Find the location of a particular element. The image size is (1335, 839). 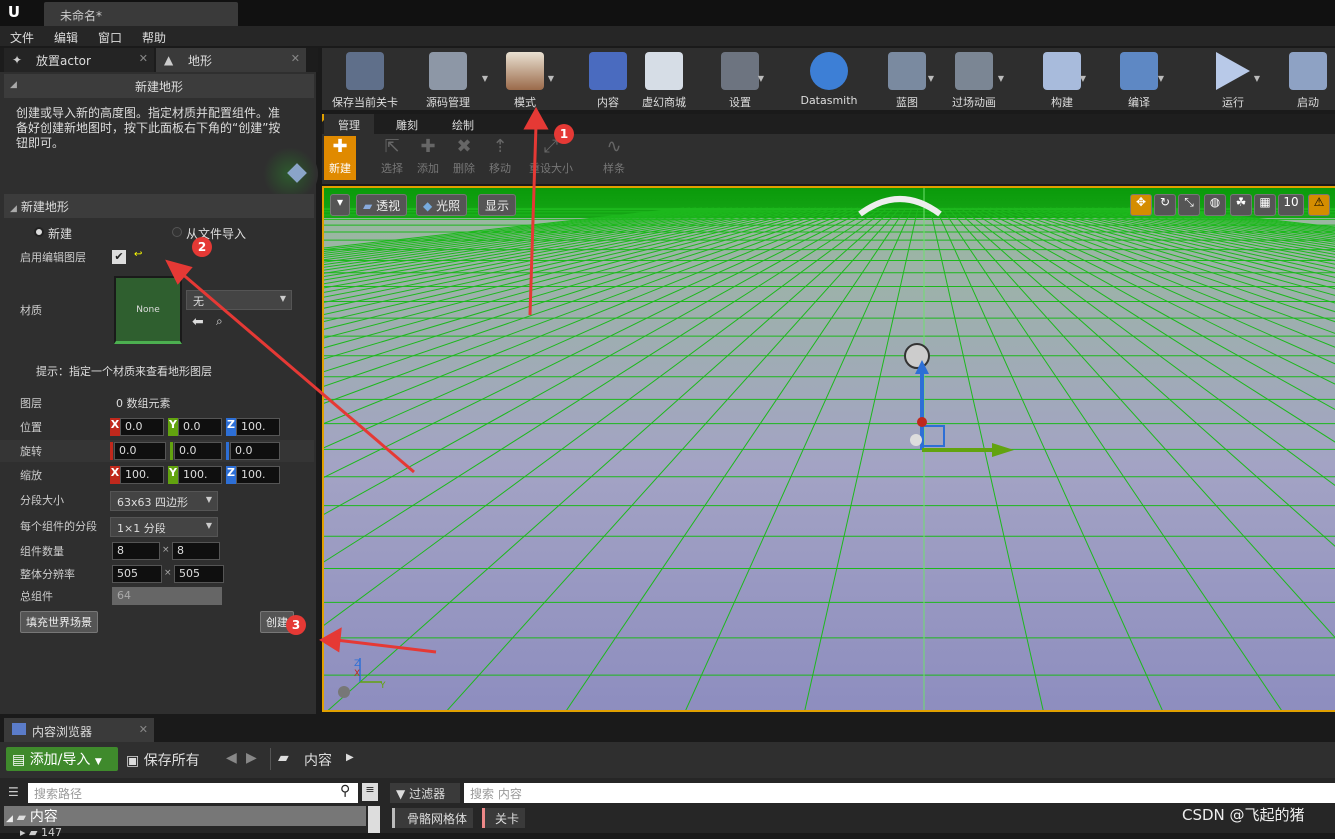

annotation-arrow-1-head is located at coordinates (536, 118).